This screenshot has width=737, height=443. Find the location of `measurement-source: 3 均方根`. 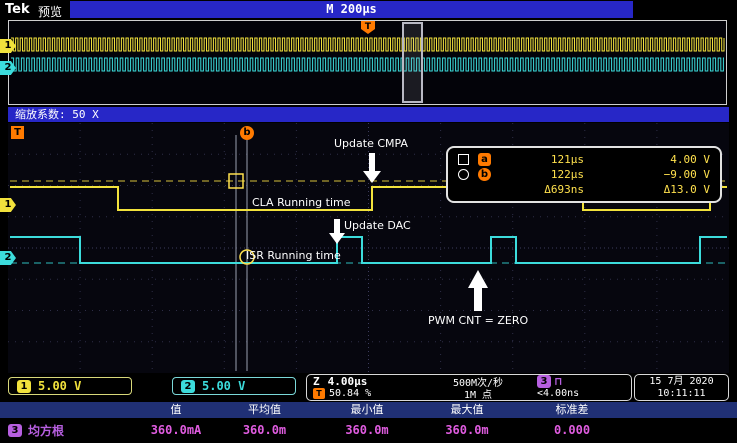

measurement-source: 3 均方根 is located at coordinates (70, 430).